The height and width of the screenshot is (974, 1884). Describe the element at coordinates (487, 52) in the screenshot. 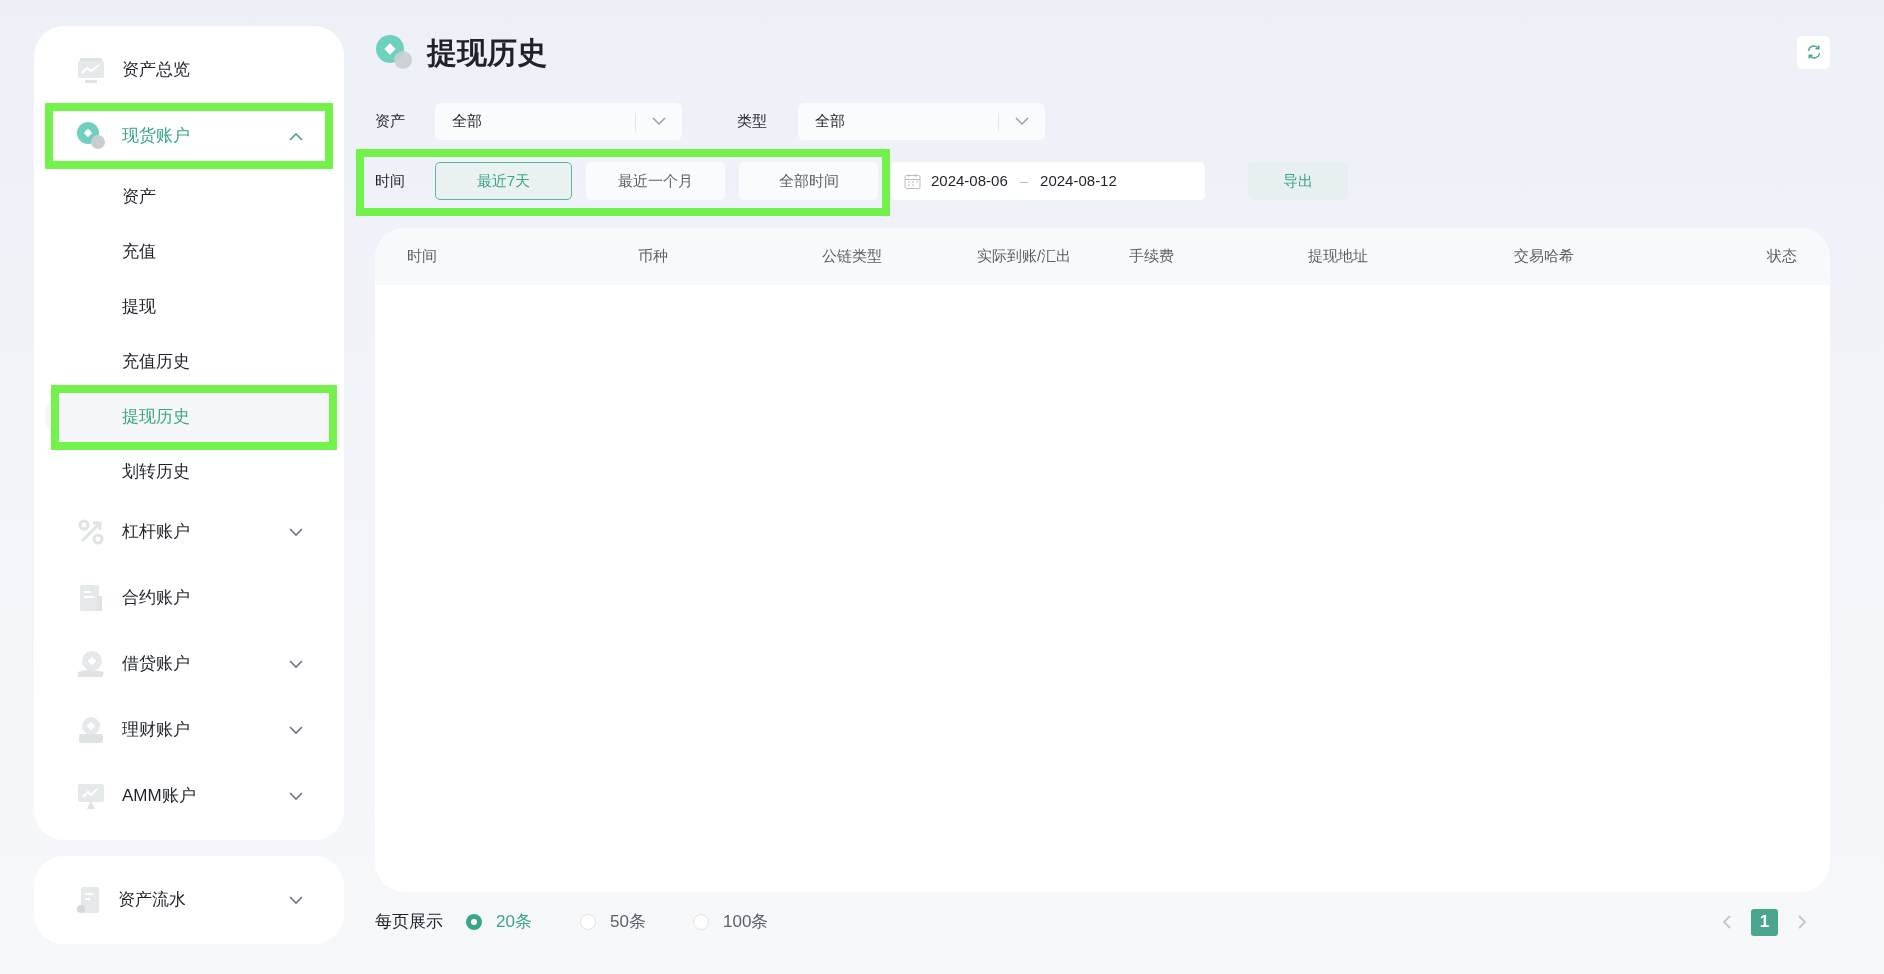

I see `page-title: 提现历史` at that location.